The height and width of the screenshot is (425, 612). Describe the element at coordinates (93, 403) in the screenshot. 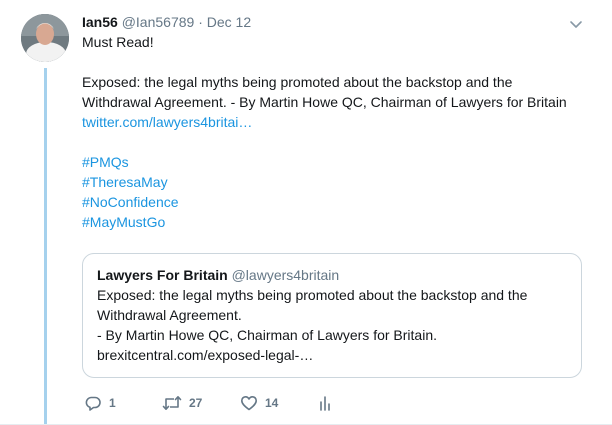

I see `reply-icon` at that location.